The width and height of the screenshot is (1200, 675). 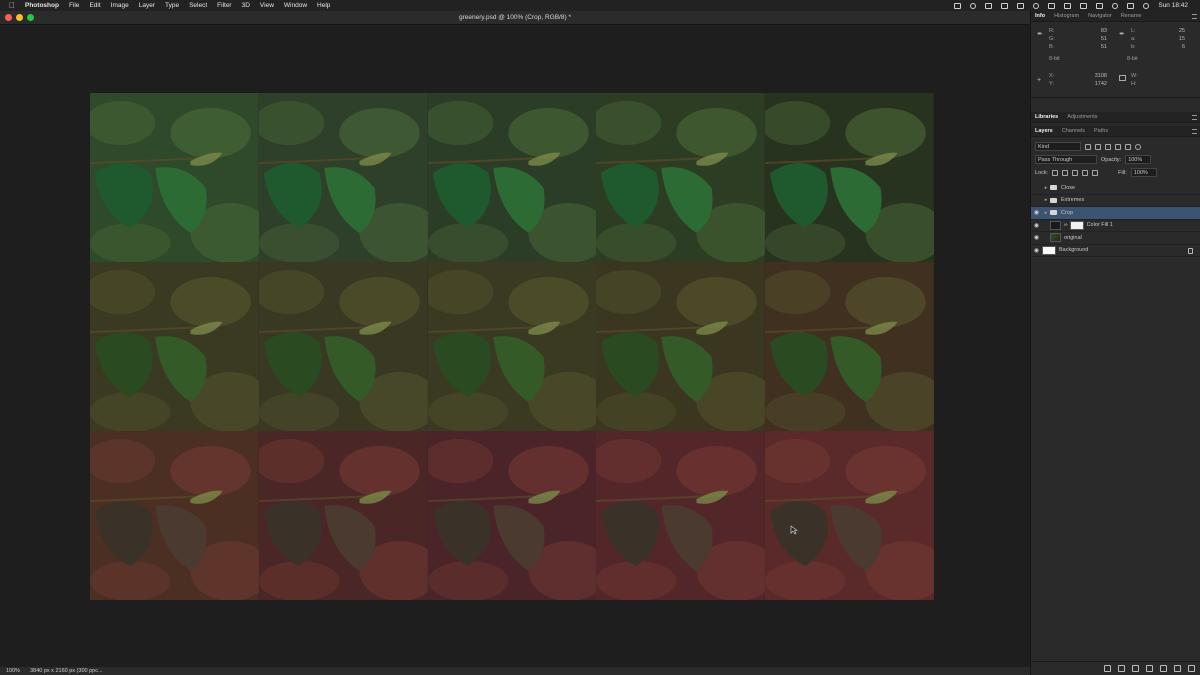 What do you see at coordinates (1135, 668) in the screenshot?
I see `add-mask-icon` at bounding box center [1135, 668].